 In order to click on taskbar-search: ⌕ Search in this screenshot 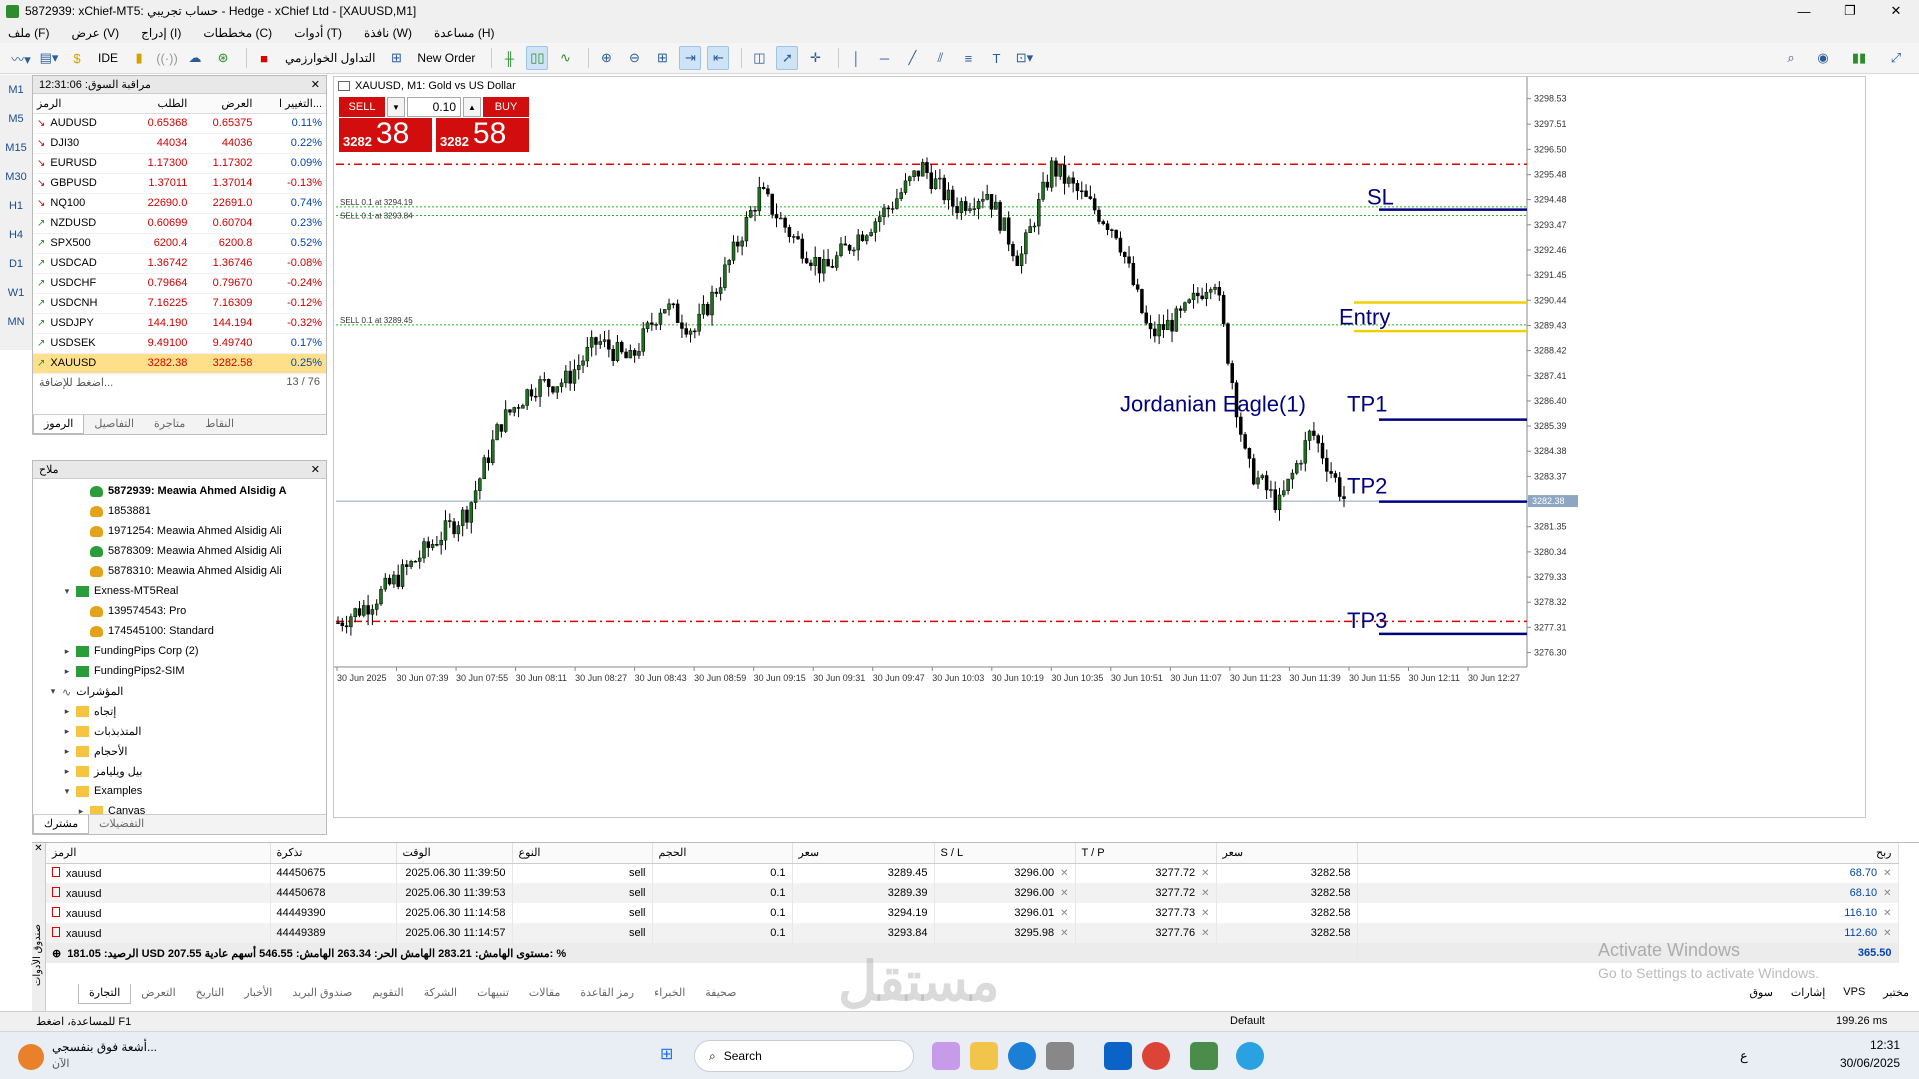, I will do `click(804, 1056)`.